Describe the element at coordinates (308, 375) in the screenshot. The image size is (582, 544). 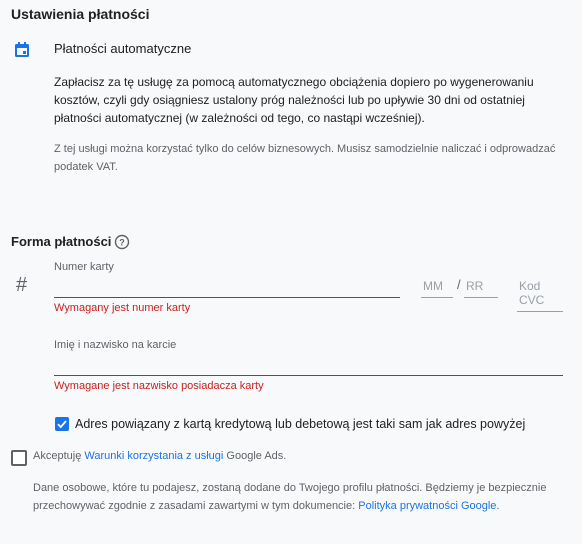
I see `name-on-card-underline` at that location.